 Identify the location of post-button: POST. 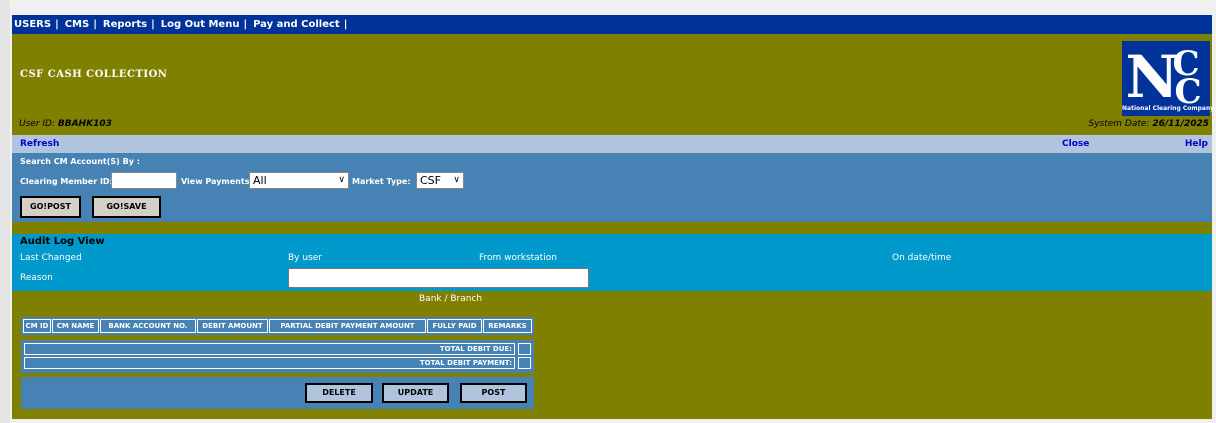
(493, 393).